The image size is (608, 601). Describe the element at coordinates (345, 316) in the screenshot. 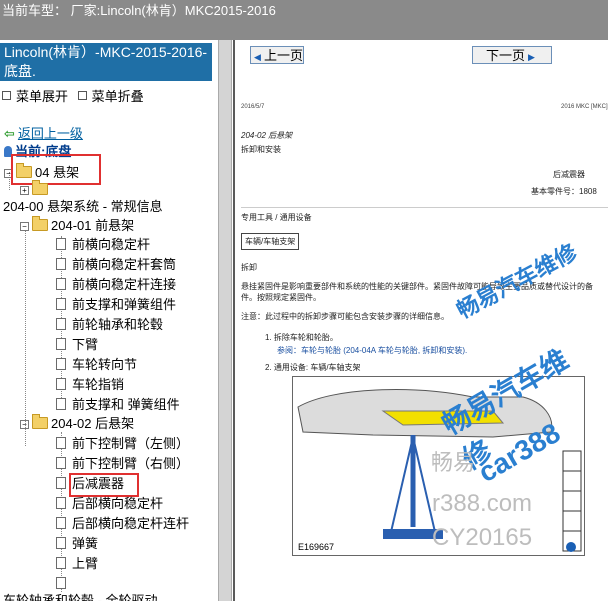

I see `doc-note: 注意：此过程中的拆卸步骤可能包含安装步骤的详细信息。` at that location.